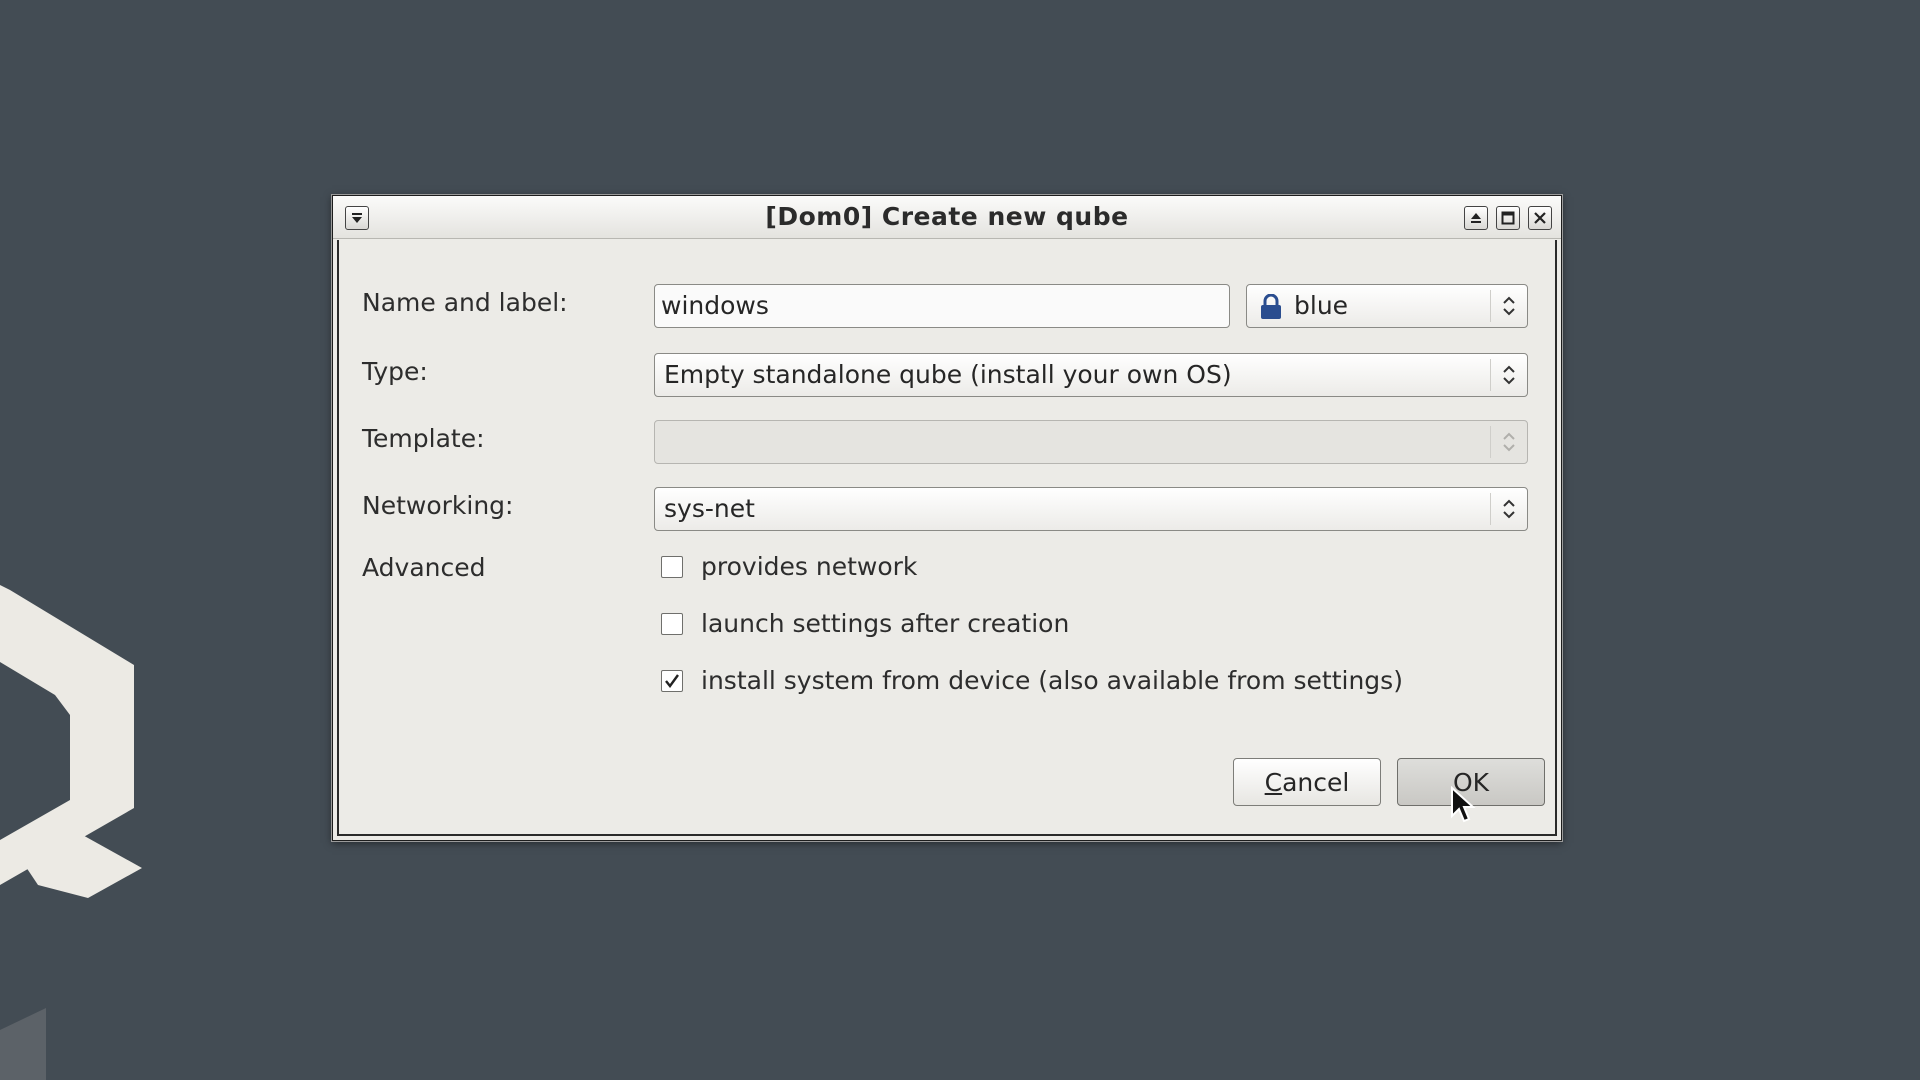 This screenshot has height=1080, width=1920. What do you see at coordinates (942, 306) in the screenshot?
I see `name-input: windows` at bounding box center [942, 306].